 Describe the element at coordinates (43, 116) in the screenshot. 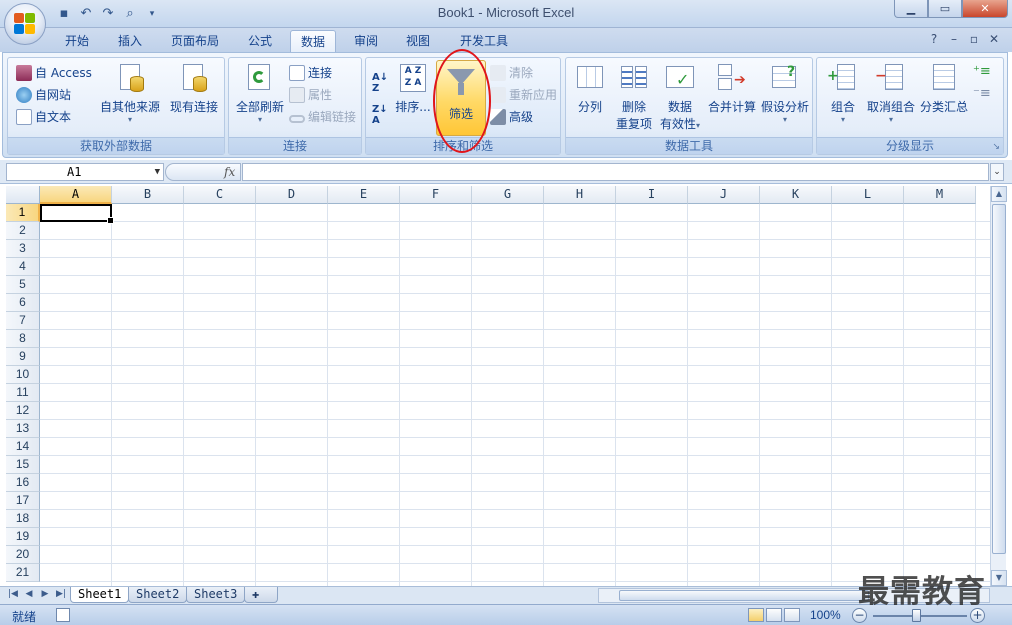

I see `from-text-button: 自文本` at that location.